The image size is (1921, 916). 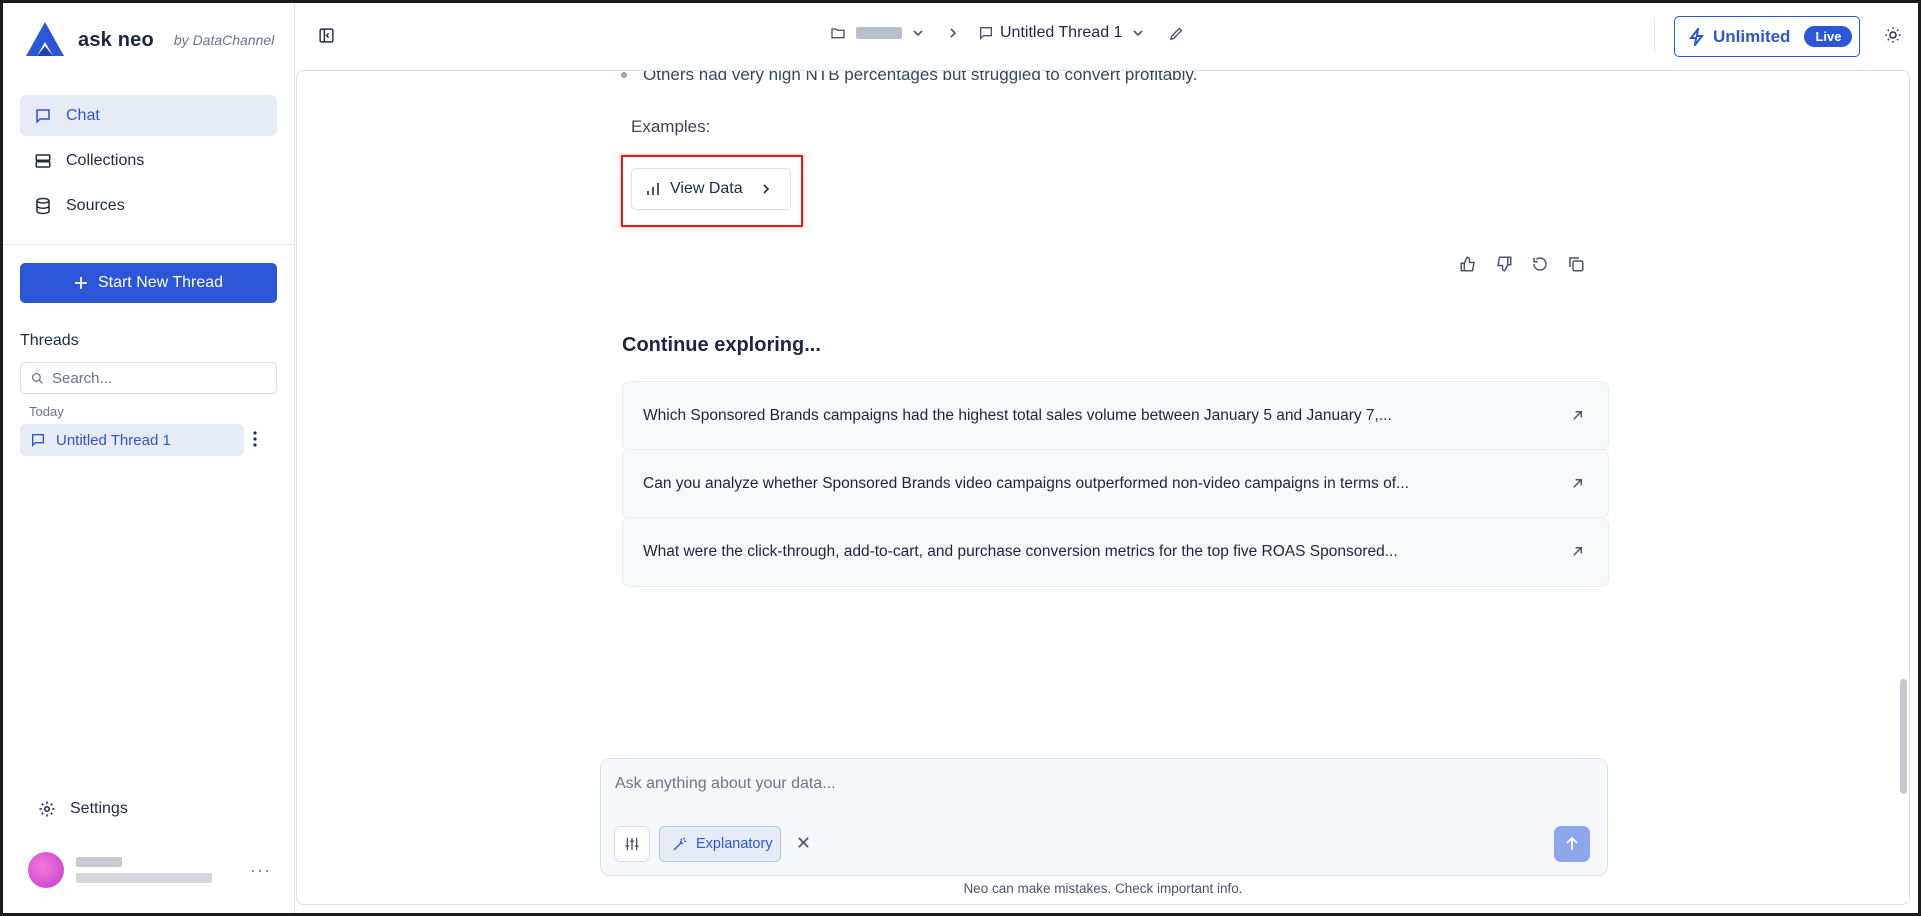 What do you see at coordinates (43, 161) in the screenshot?
I see `collections-icon` at bounding box center [43, 161].